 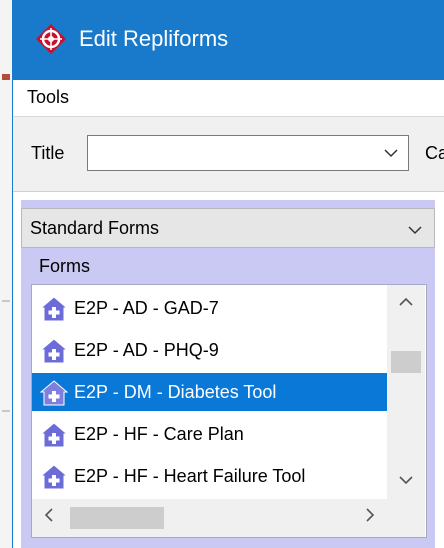 I want to click on vertical-scroll-thumb, so click(x=406, y=362).